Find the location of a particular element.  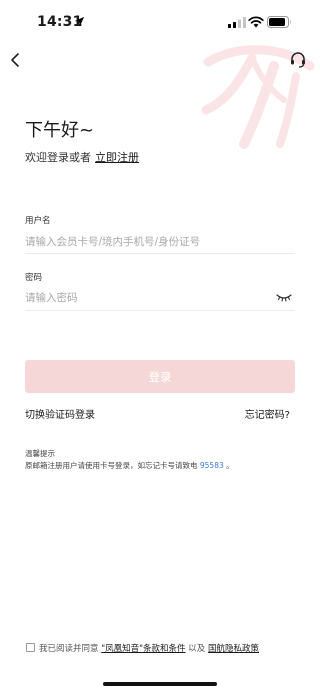

status-bar: 14:31 is located at coordinates (160, 22).